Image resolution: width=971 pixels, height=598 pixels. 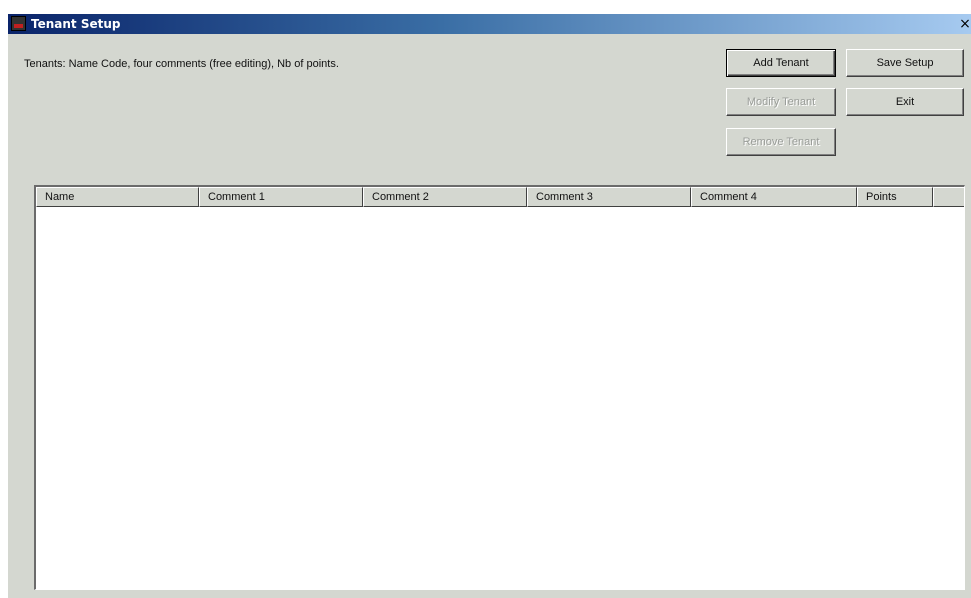 I want to click on add-tenant-button: Add Tenant, so click(x=781, y=63).